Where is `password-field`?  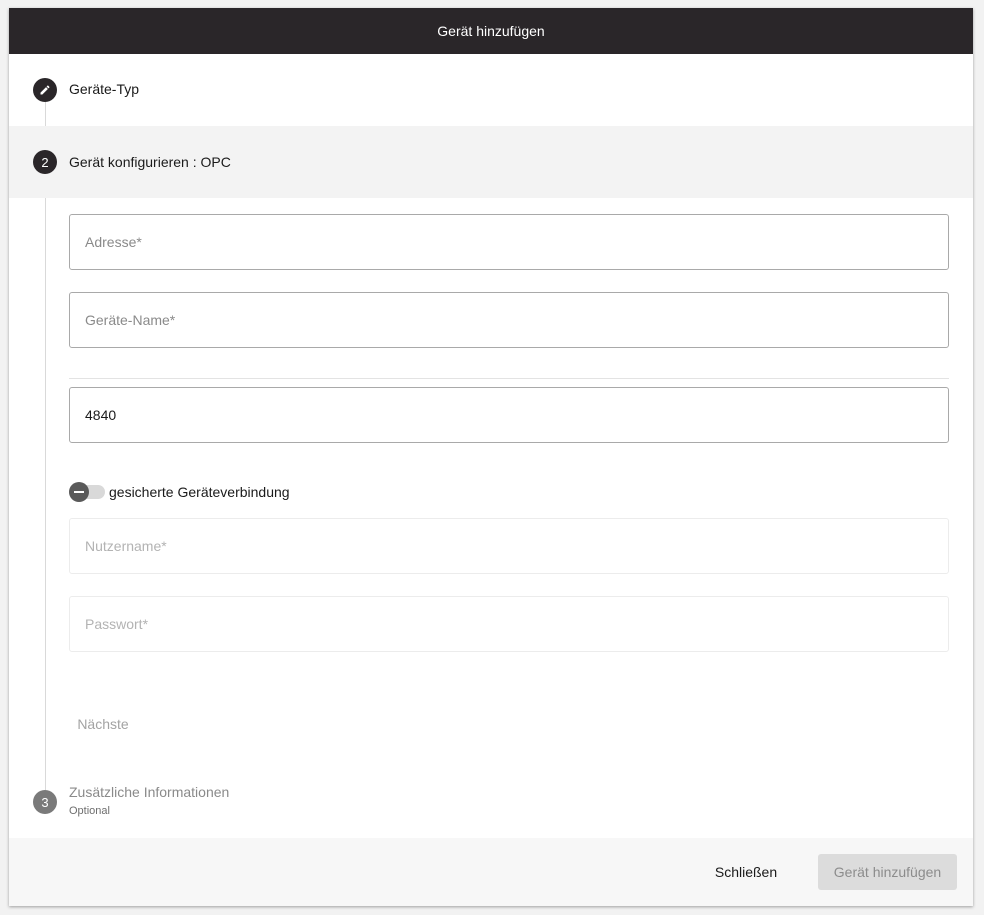
password-field is located at coordinates (509, 624).